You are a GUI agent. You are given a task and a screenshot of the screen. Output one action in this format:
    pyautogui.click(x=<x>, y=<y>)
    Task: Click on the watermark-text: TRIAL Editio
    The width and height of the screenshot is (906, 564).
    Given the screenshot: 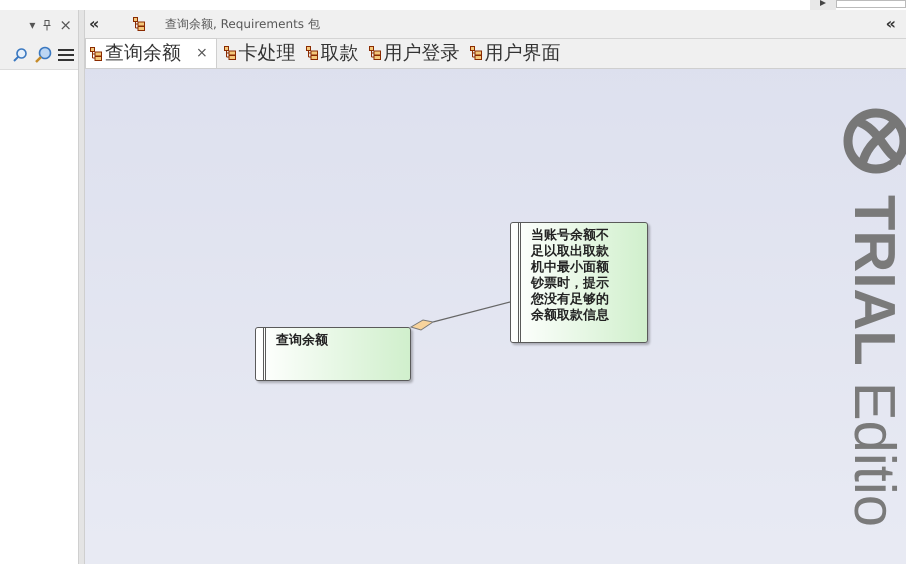 What is the action you would take?
    pyautogui.click(x=874, y=361)
    